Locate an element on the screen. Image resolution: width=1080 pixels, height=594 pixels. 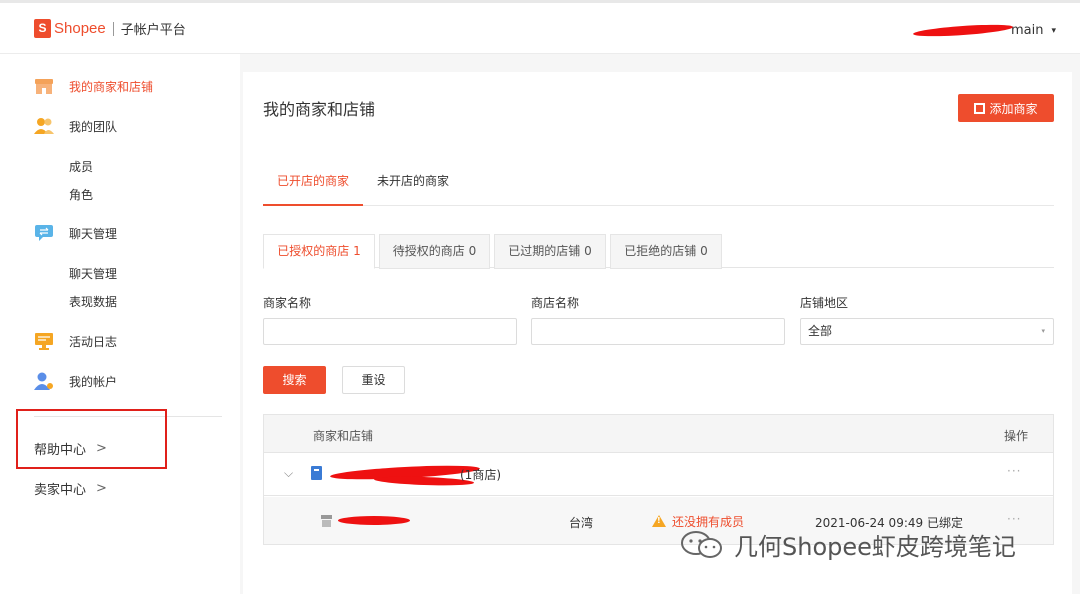
shop-name-input is located at coordinates (658, 331).